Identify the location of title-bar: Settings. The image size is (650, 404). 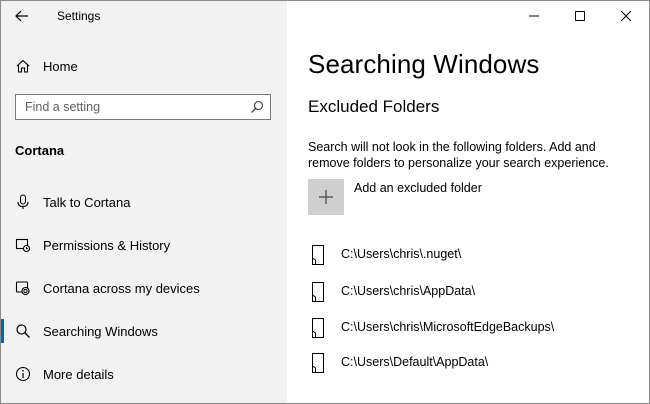
(144, 16).